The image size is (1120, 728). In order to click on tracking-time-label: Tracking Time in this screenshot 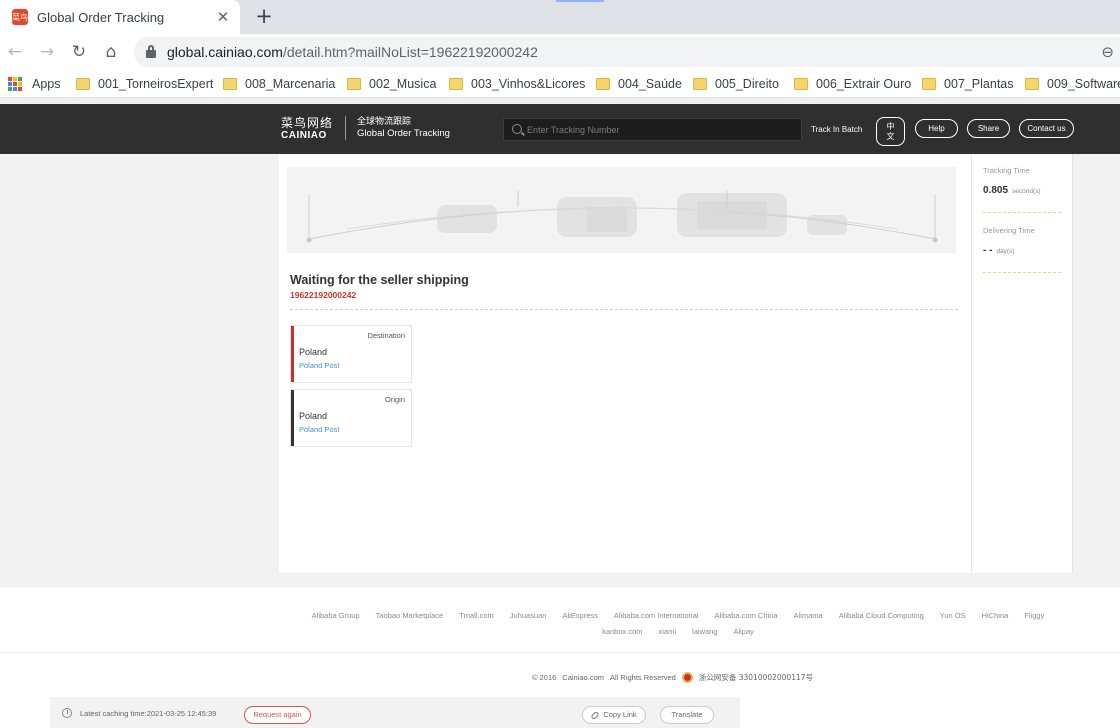, I will do `click(1006, 170)`.